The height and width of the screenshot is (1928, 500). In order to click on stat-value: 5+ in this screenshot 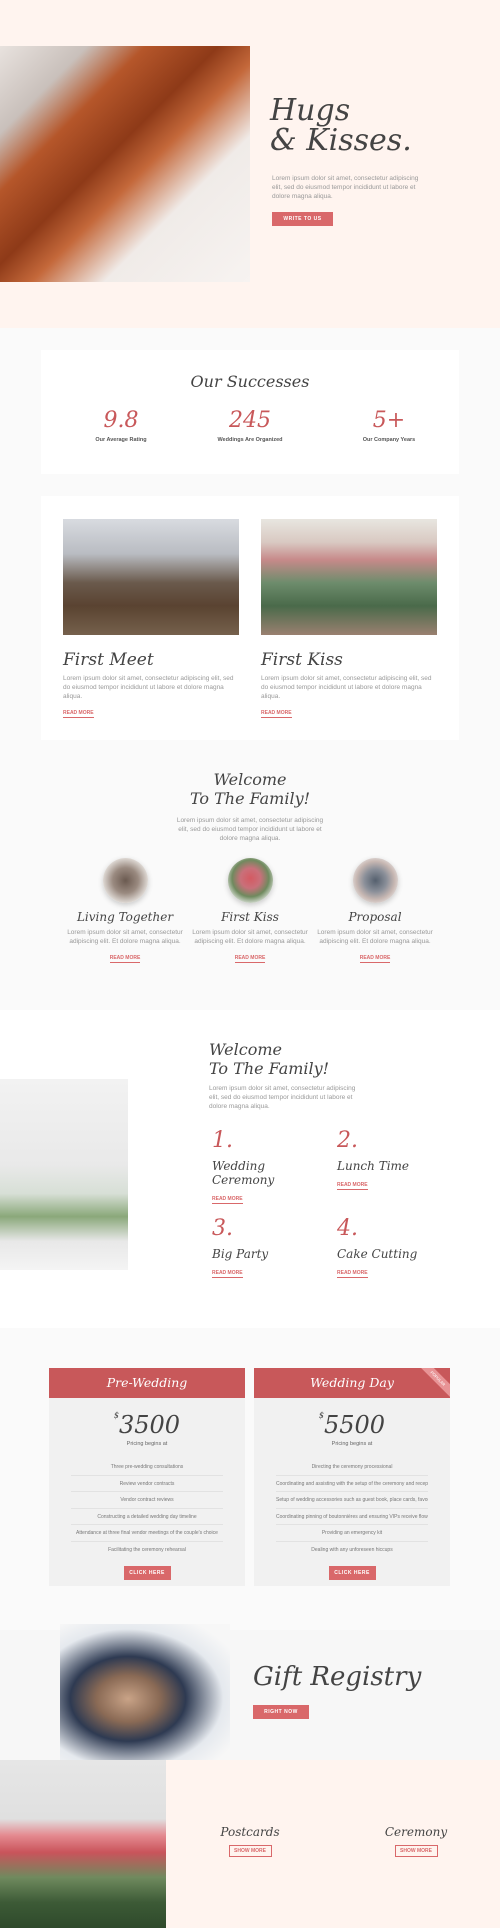, I will do `click(389, 420)`.